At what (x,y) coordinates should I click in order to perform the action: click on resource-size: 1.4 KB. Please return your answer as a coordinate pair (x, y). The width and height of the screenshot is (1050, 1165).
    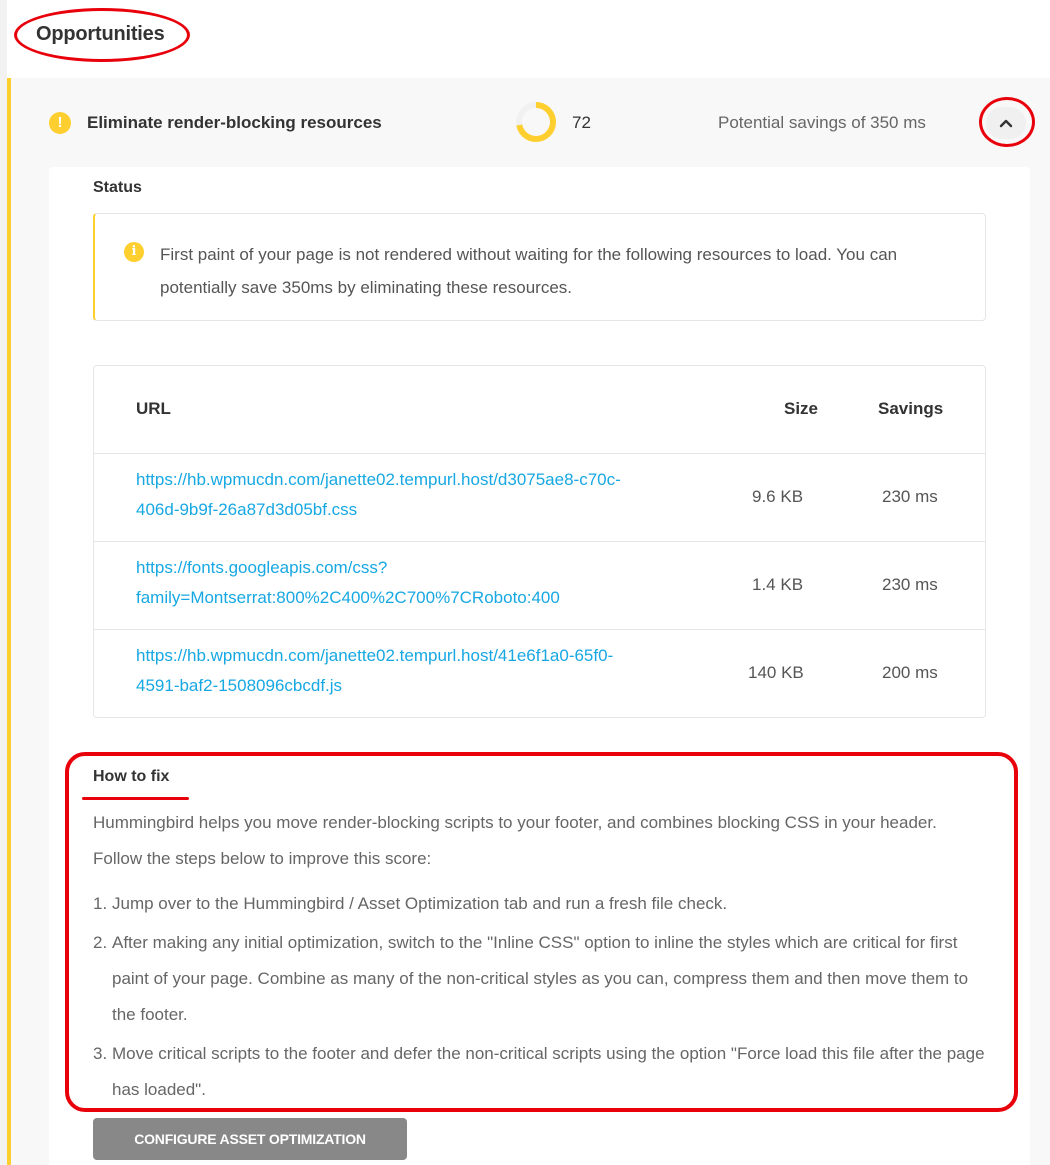
    Looking at the image, I should click on (778, 584).